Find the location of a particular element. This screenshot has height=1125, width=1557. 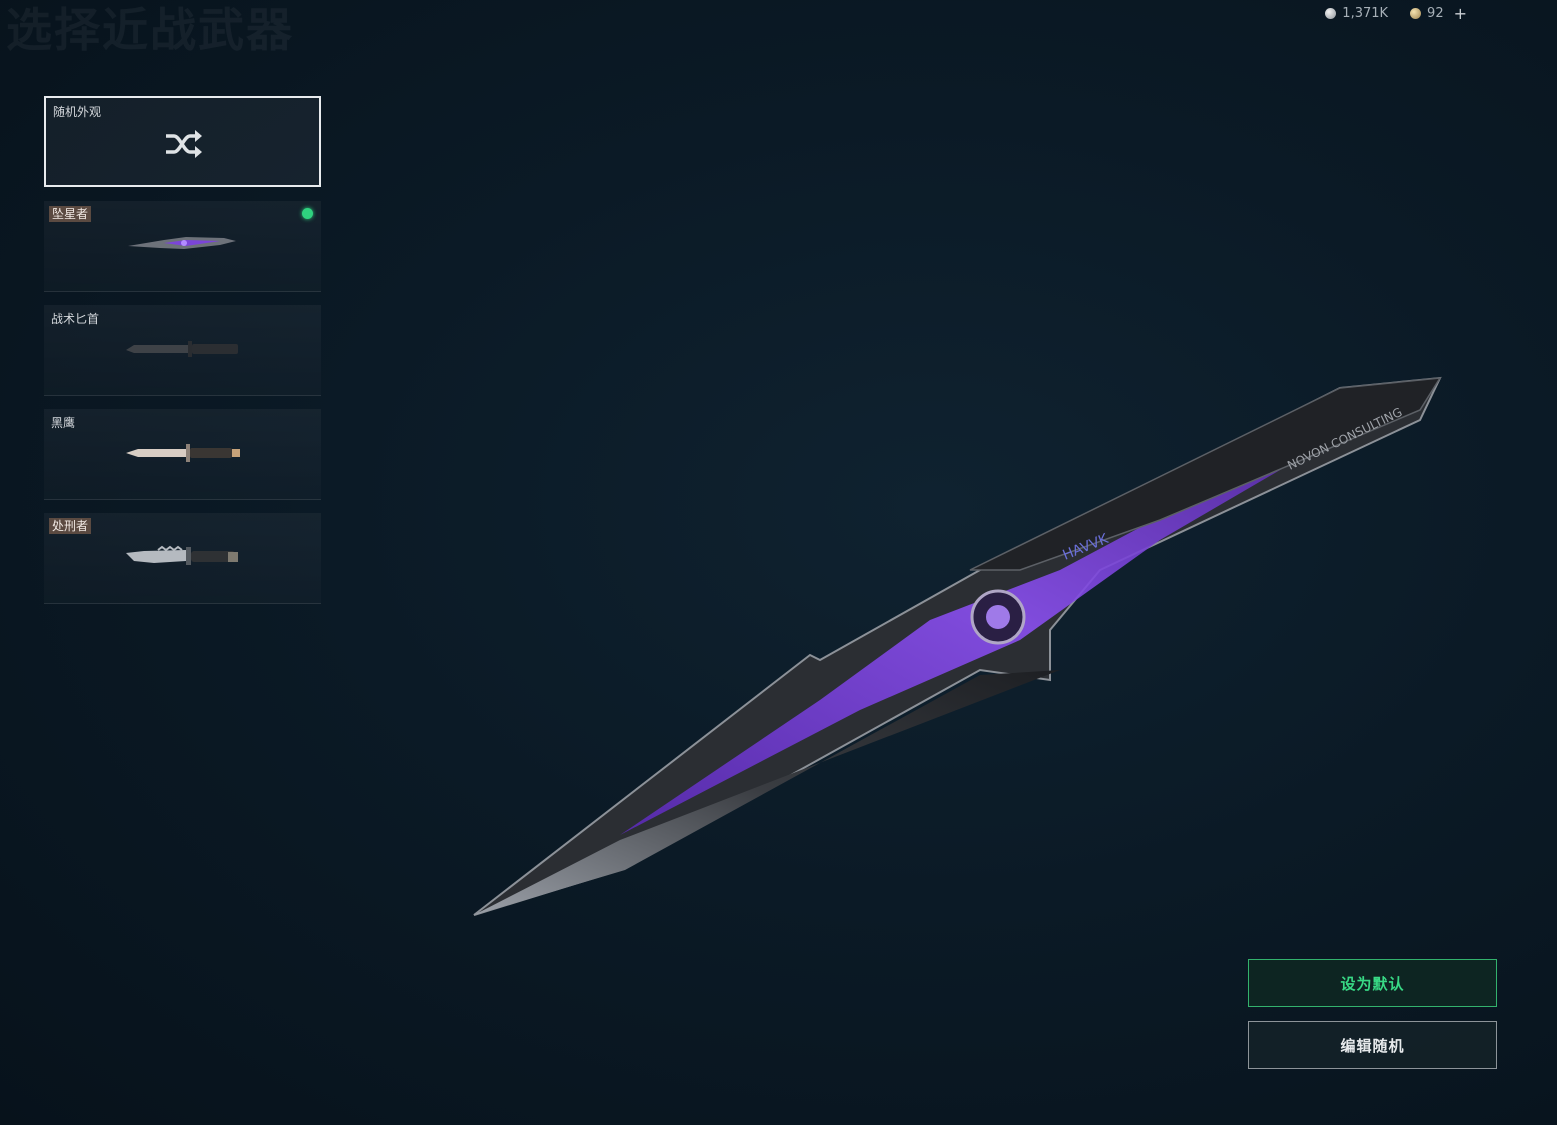

gold-amount: 92 is located at coordinates (1435, 13).